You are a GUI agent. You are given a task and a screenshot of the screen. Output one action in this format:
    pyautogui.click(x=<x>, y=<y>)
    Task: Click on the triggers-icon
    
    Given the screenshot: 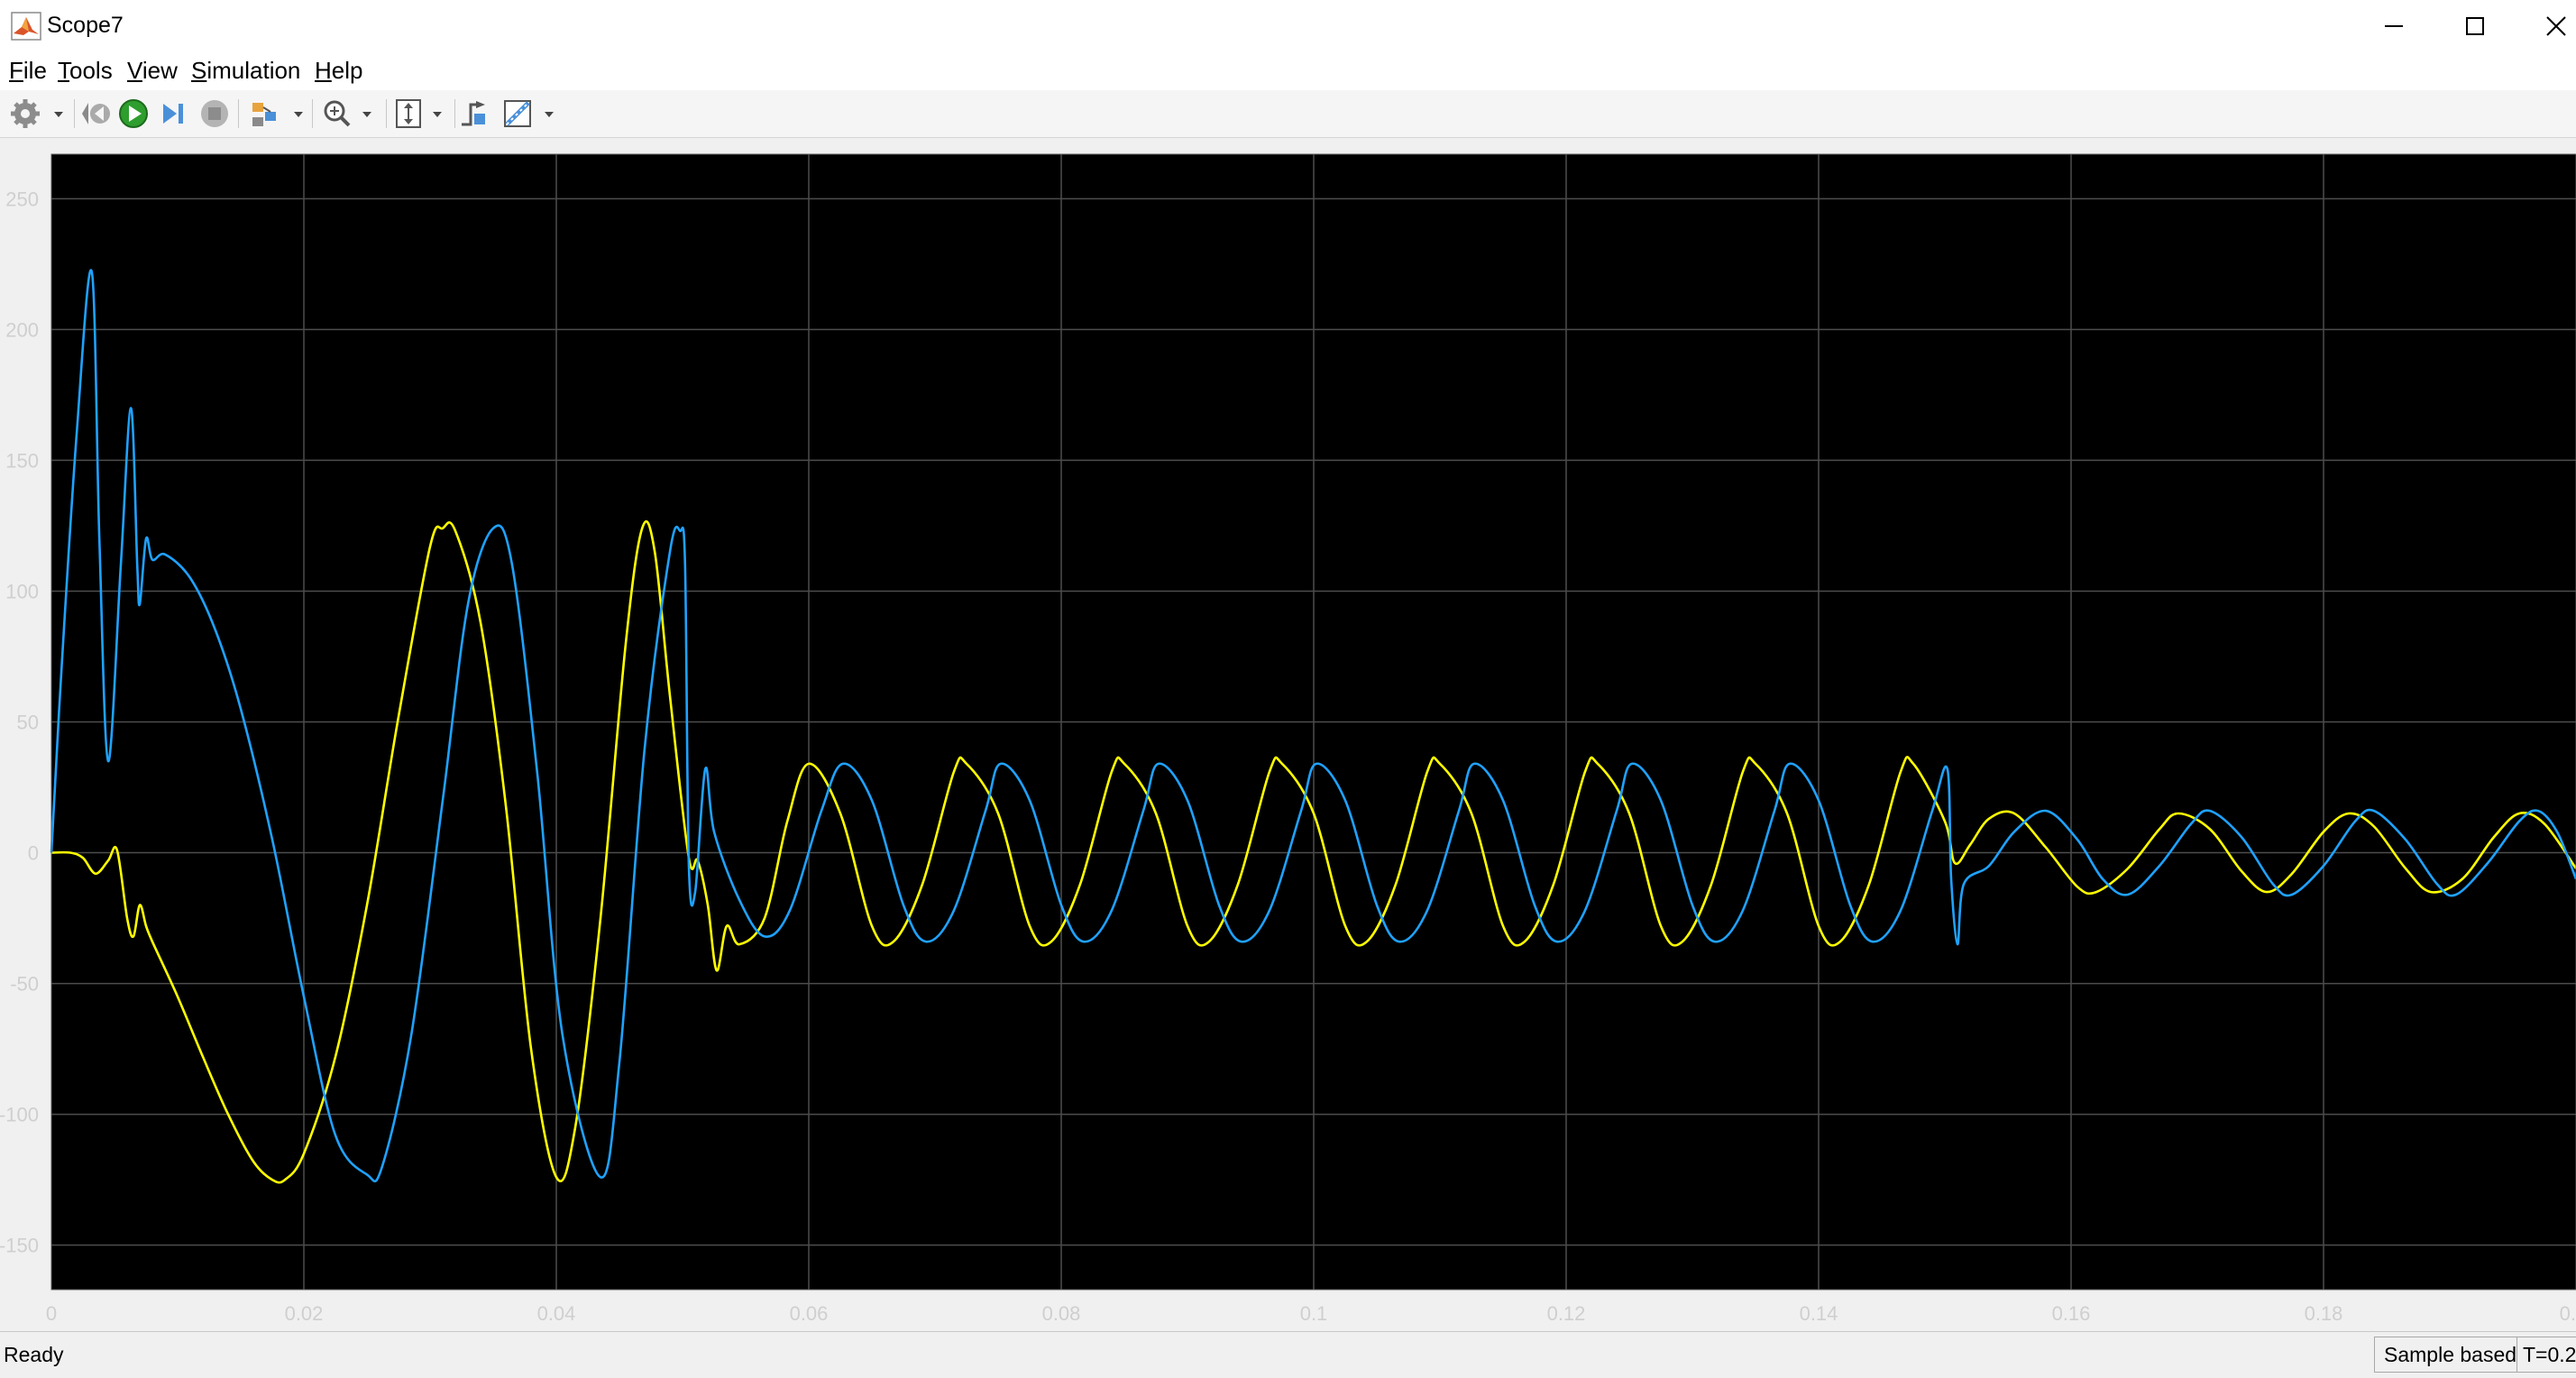 What is the action you would take?
    pyautogui.click(x=473, y=114)
    